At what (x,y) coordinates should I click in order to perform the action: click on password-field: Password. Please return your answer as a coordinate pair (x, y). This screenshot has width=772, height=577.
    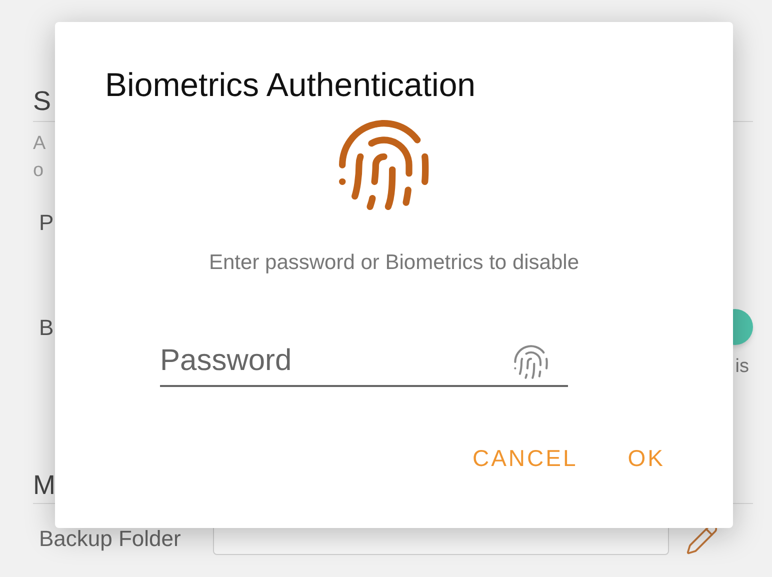
    Looking at the image, I should click on (364, 361).